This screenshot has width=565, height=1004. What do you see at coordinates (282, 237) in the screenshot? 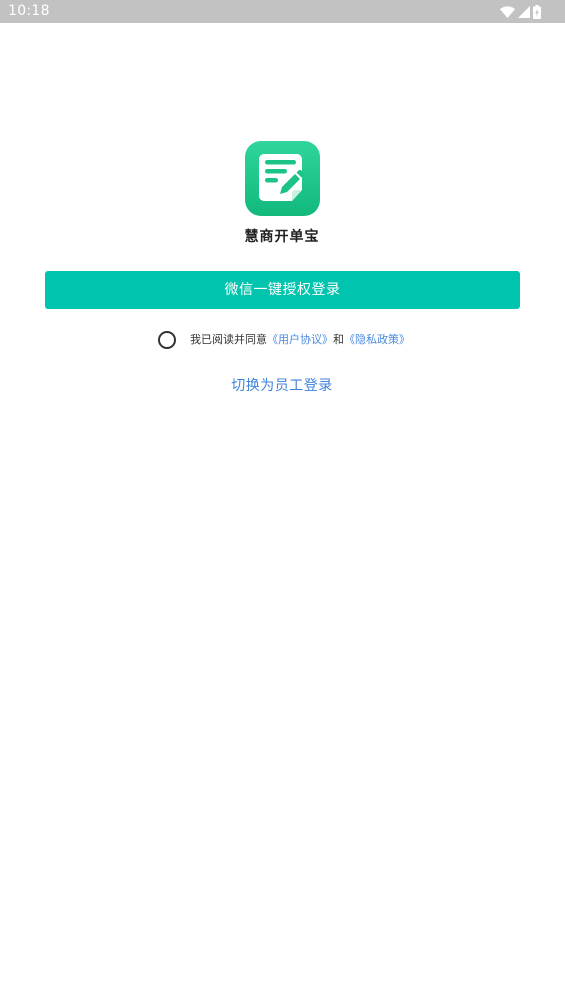
I see `app-name: 慧商开单宝` at bounding box center [282, 237].